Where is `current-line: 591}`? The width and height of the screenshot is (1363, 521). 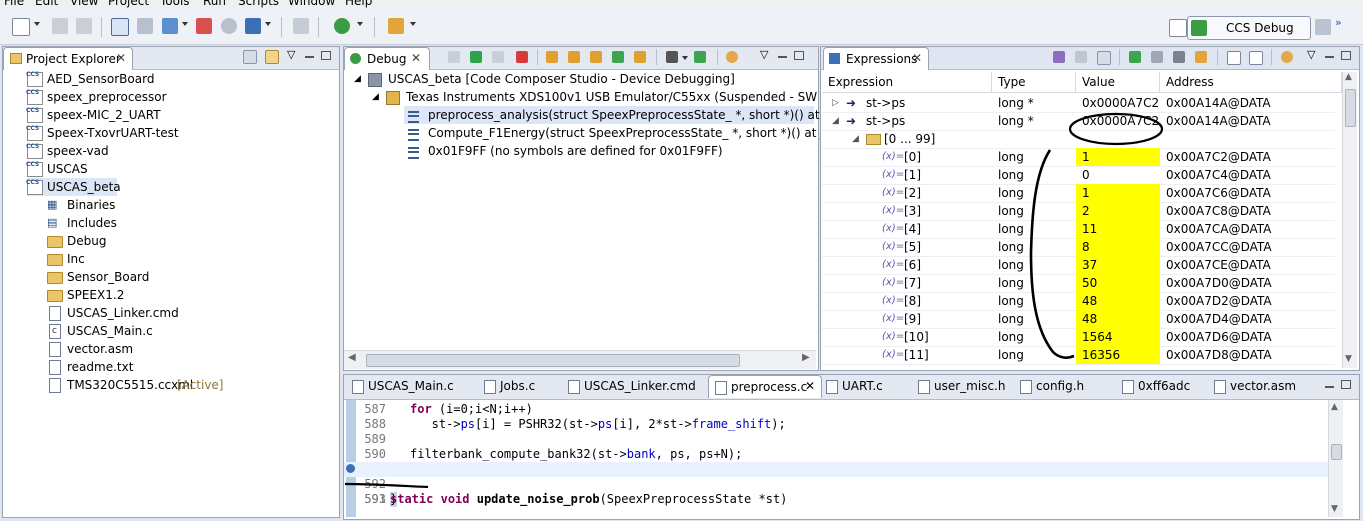 current-line: 591} is located at coordinates (836, 484).